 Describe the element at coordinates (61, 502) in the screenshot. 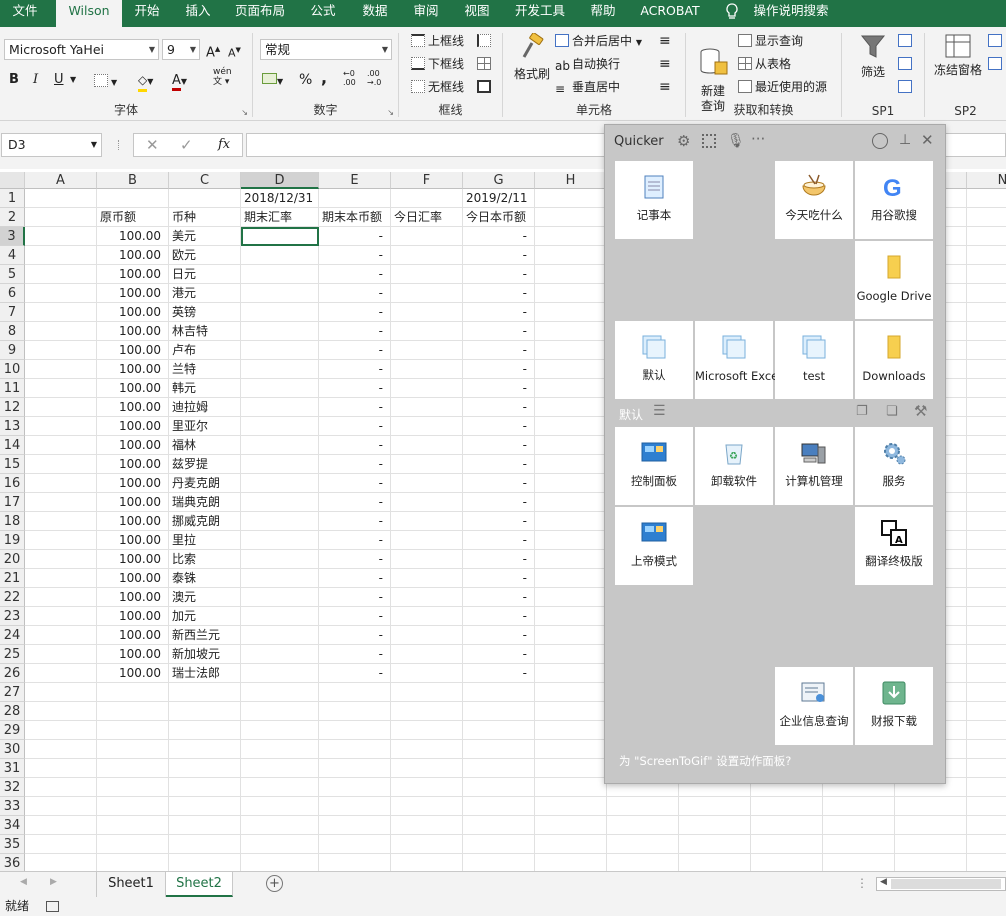

I see `cell-A17` at that location.